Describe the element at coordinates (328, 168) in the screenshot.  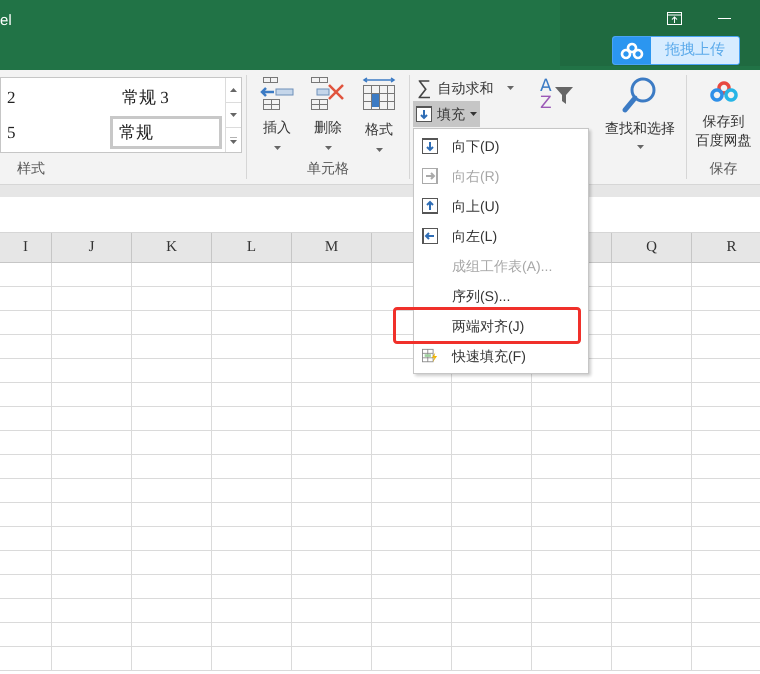
I see `group-label: 单元格` at that location.